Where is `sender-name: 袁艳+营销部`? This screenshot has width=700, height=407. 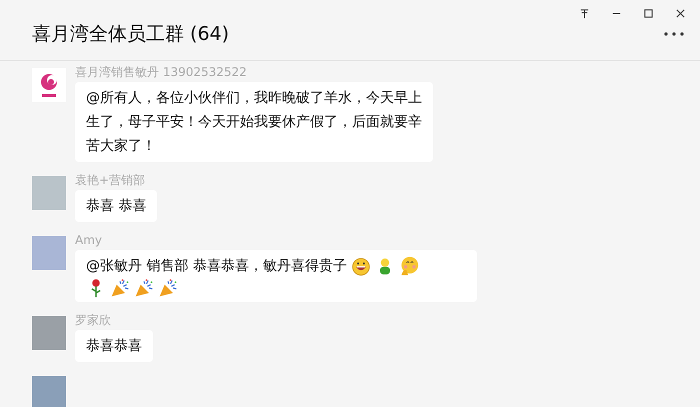
sender-name: 袁艳+营销部 is located at coordinates (110, 180).